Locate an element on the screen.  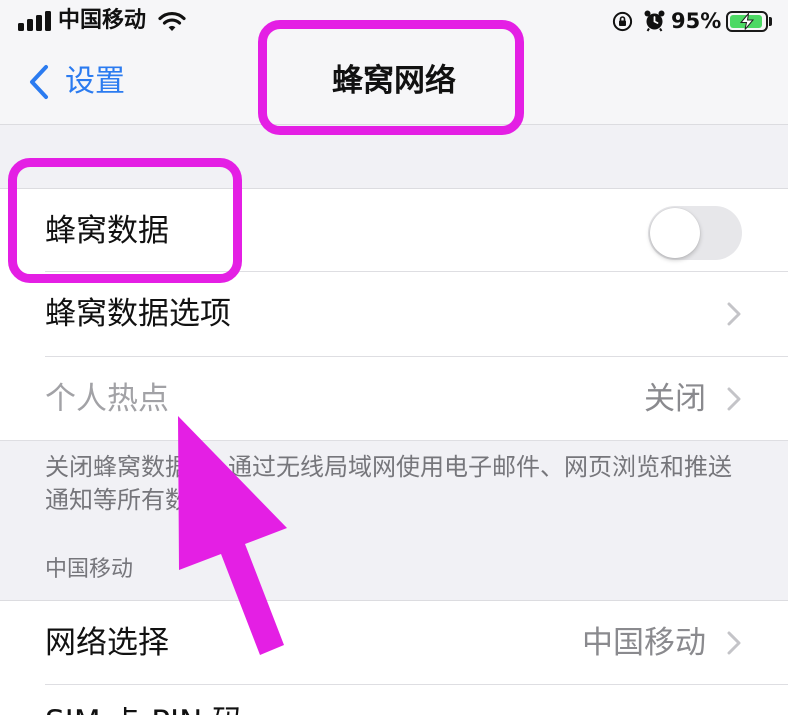
row-value: 中国移动 is located at coordinates (644, 643).